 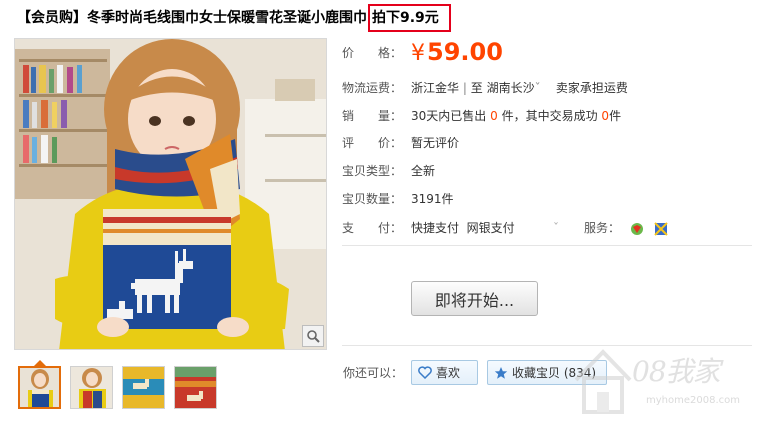 What do you see at coordinates (409, 18) in the screenshot?
I see `title-highlight-box: 拍下9.9元` at bounding box center [409, 18].